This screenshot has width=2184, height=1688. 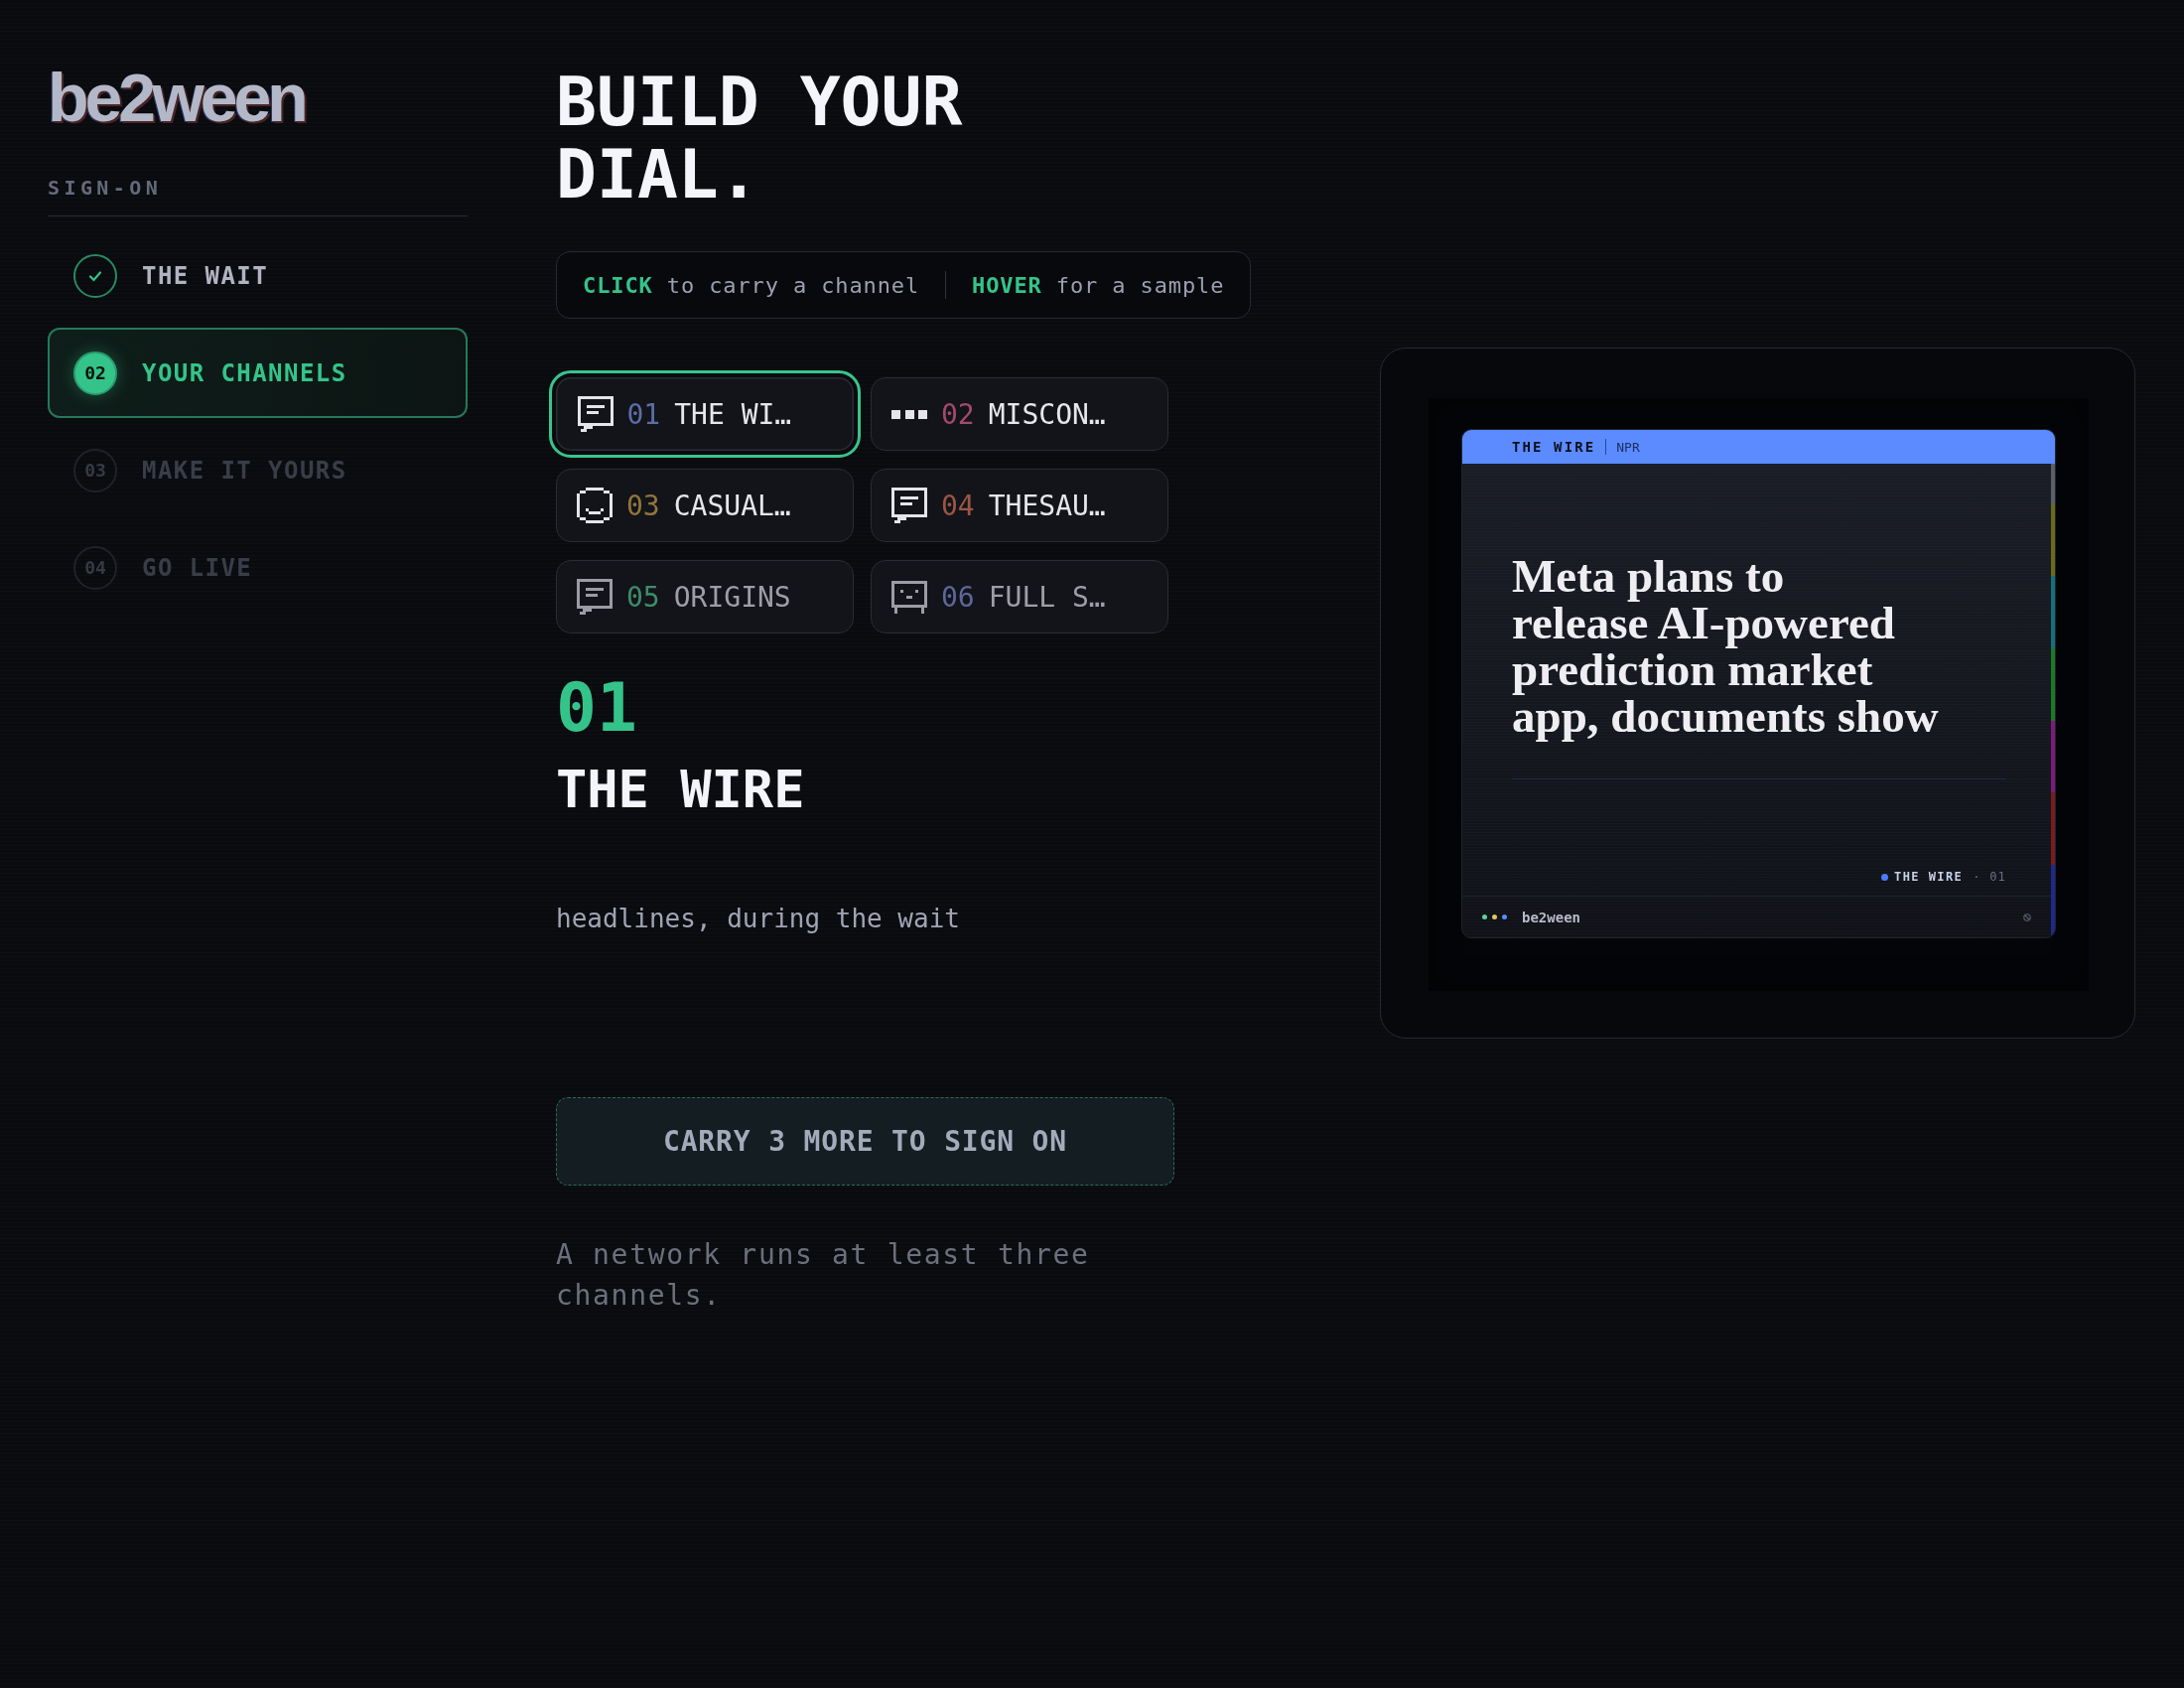 What do you see at coordinates (595, 505) in the screenshot?
I see `smile-face-icon` at bounding box center [595, 505].